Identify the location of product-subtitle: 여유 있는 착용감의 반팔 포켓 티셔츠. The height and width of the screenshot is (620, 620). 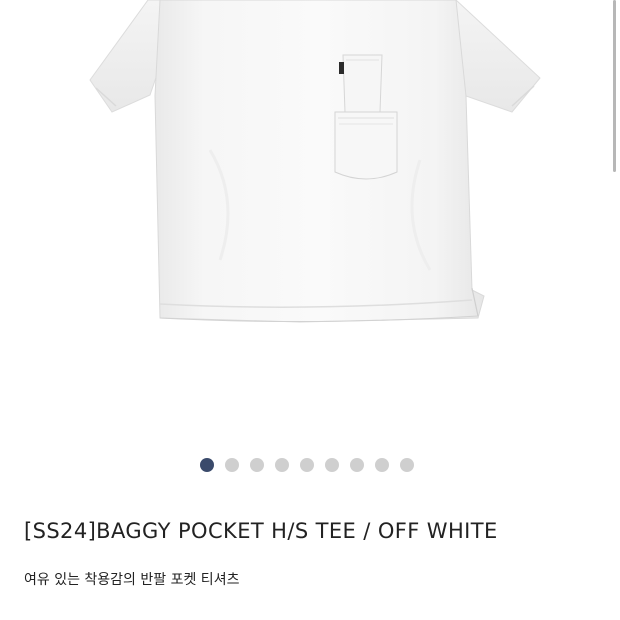
(132, 580).